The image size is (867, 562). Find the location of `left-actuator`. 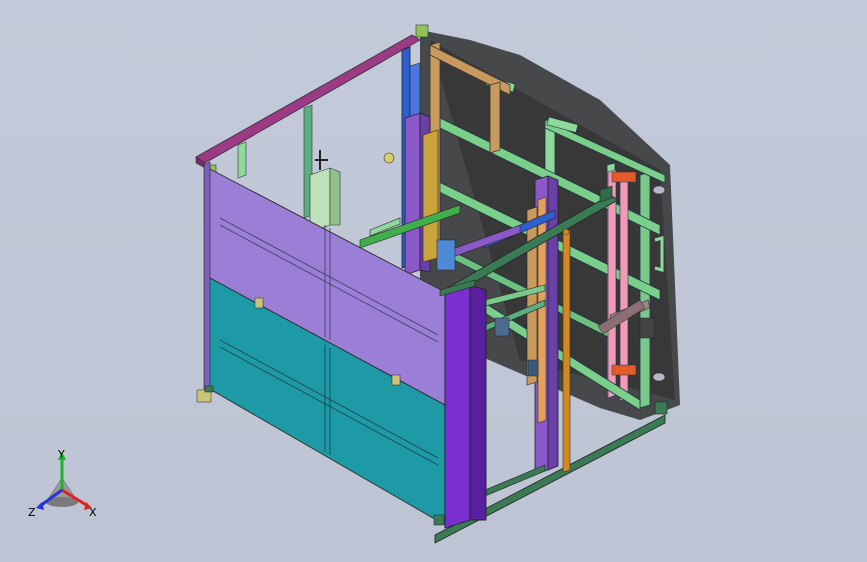

left-actuator is located at coordinates (352, 191).